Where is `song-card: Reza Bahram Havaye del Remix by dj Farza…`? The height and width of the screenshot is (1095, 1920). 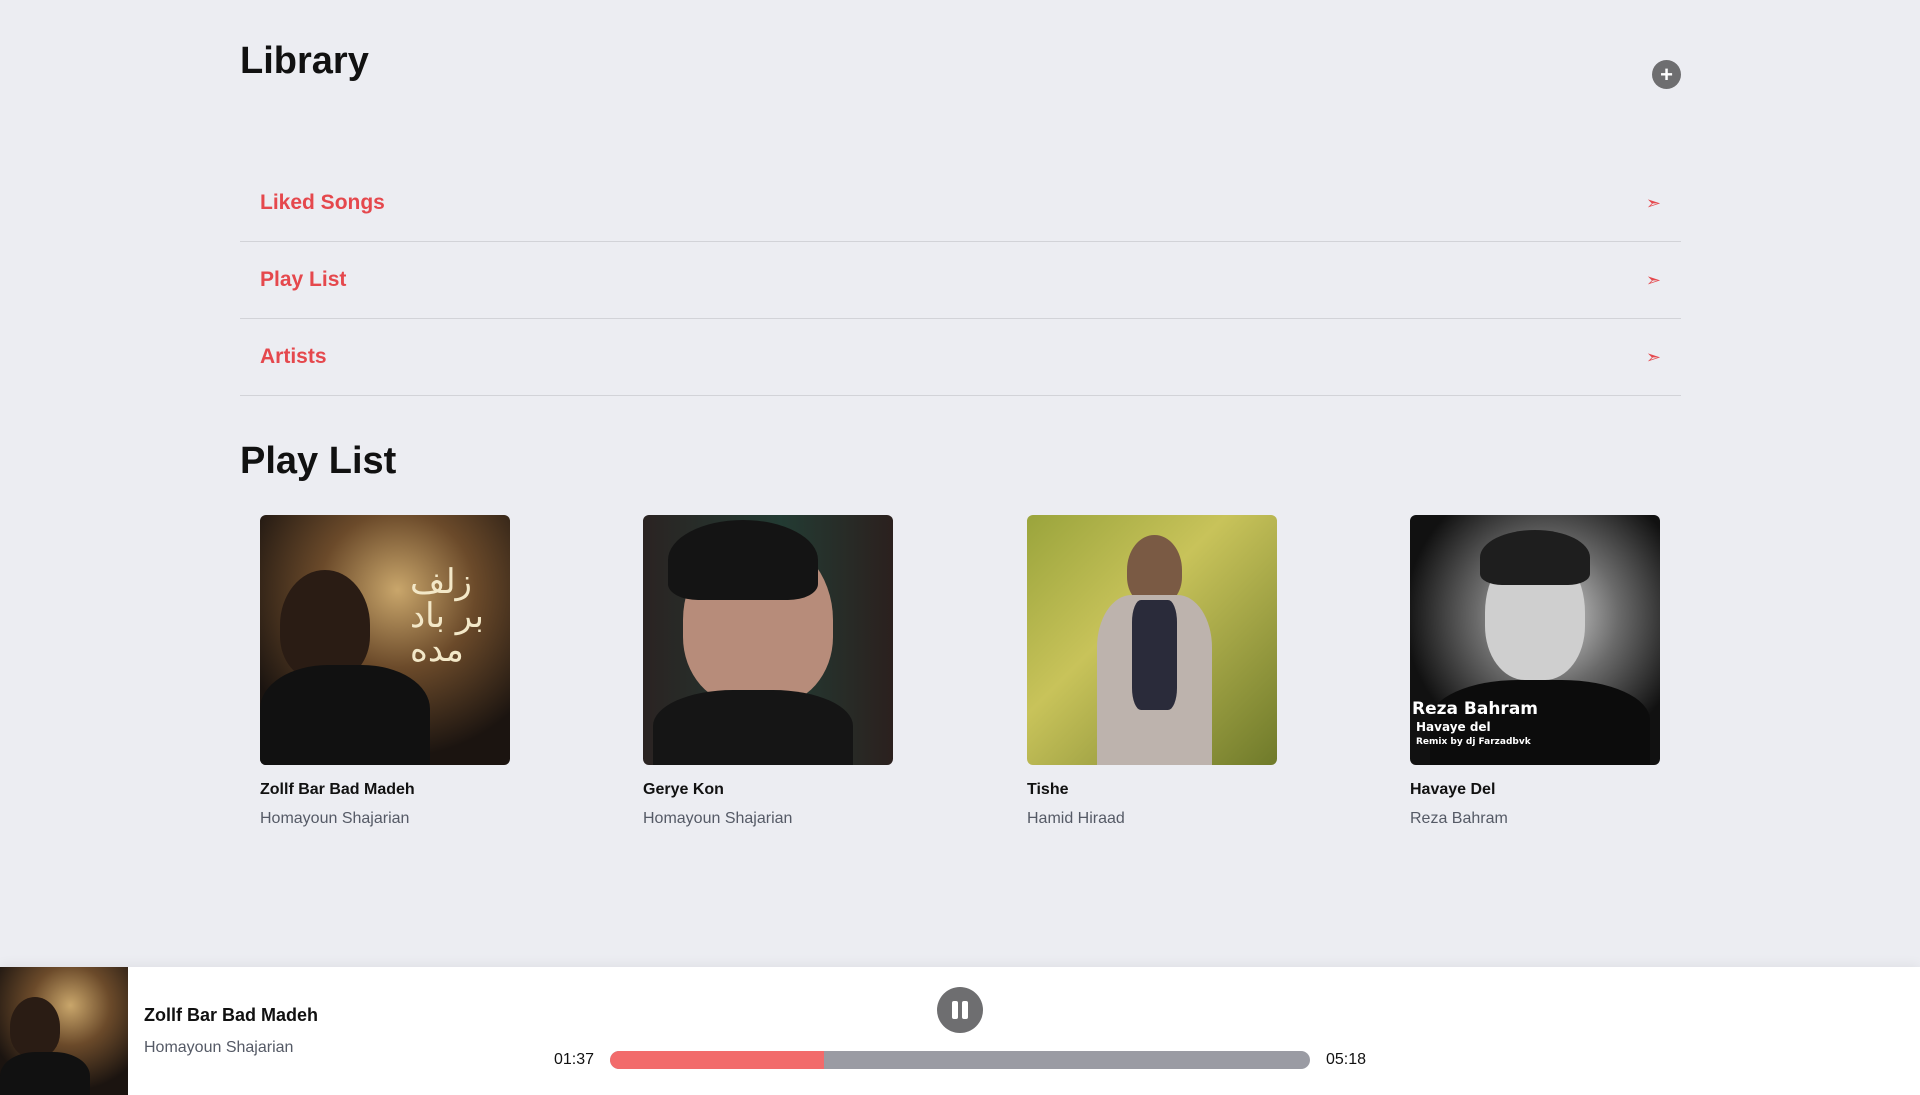 song-card: Reza Bahram Havaye del Remix by dj Farza… is located at coordinates (1535, 671).